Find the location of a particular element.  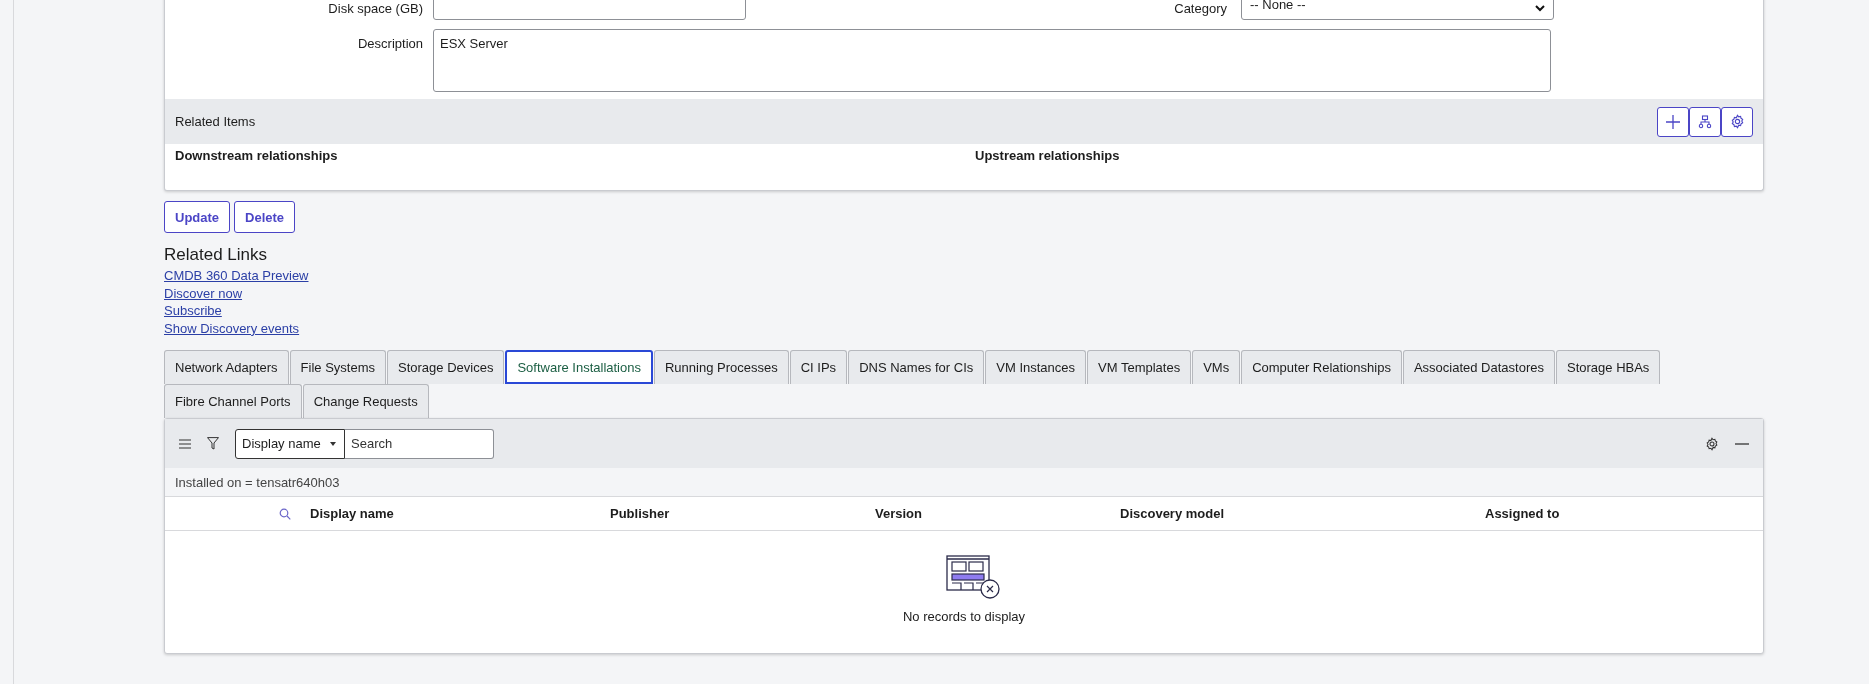

form-button: Update is located at coordinates (197, 217).